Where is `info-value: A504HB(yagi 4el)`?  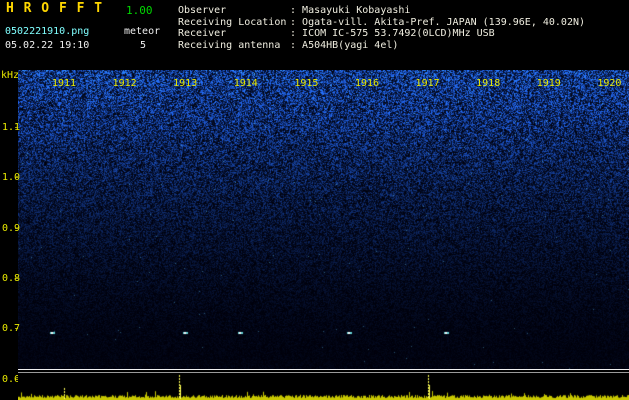
info-value: A504HB(yagi 4el) is located at coordinates (350, 45).